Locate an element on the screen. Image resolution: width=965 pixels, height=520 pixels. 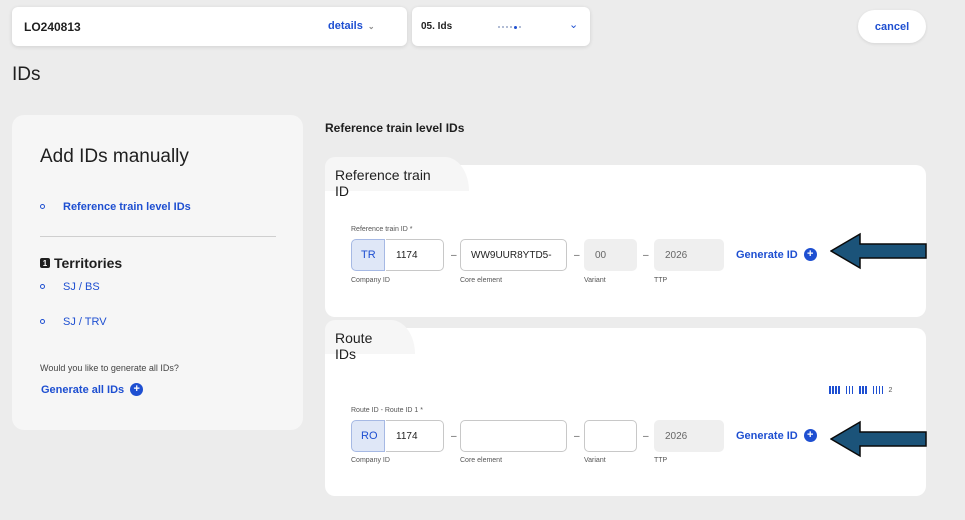
sidebar-title: Add IDs manually is located at coordinates (114, 156).